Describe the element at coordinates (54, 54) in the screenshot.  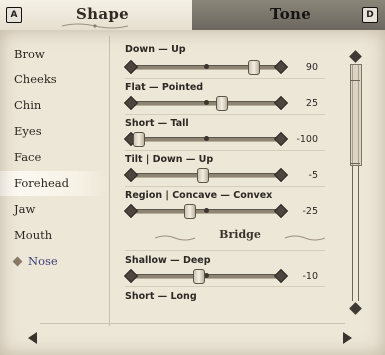
I see `sidebar-item-brow: Brow` at that location.